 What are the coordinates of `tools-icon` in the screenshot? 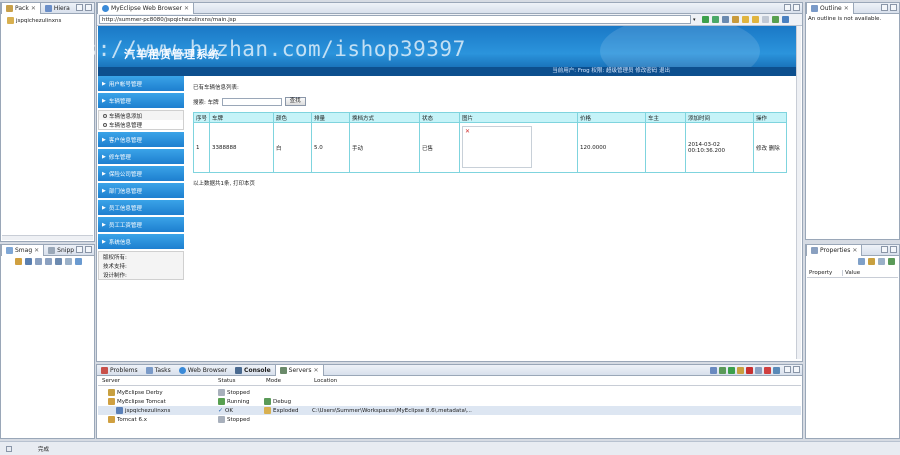 It's located at (725, 19).